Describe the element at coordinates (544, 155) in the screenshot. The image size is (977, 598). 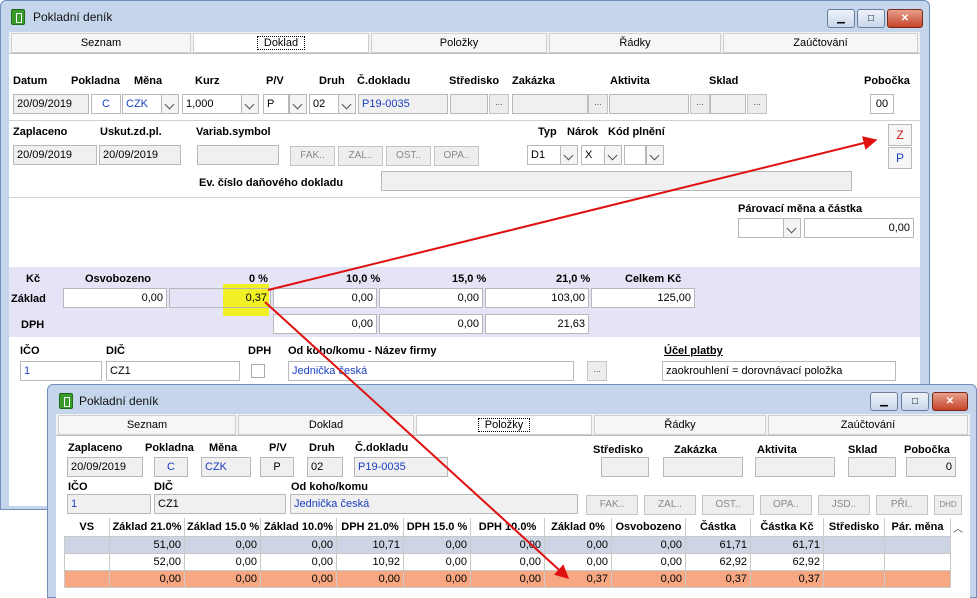
I see `typ-field: D1` at that location.